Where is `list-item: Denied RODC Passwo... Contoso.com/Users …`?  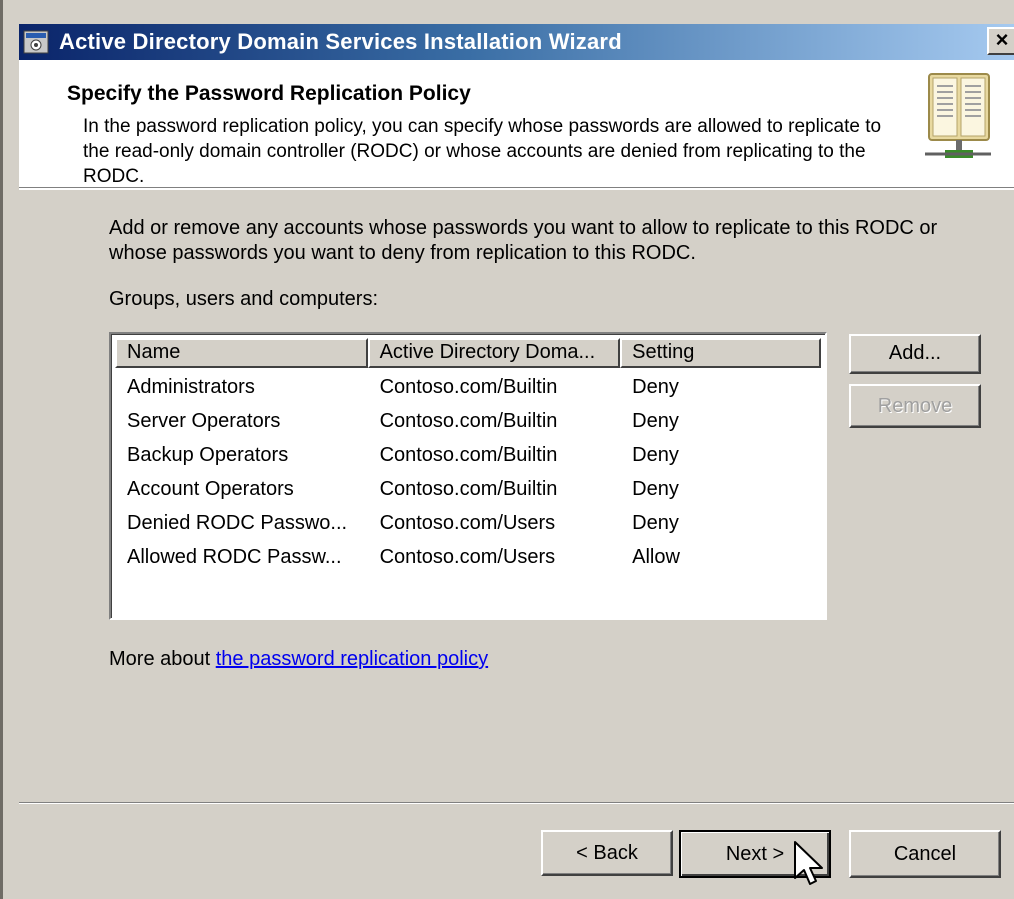 list-item: Denied RODC Passwo... Contoso.com/Users … is located at coordinates (468, 523).